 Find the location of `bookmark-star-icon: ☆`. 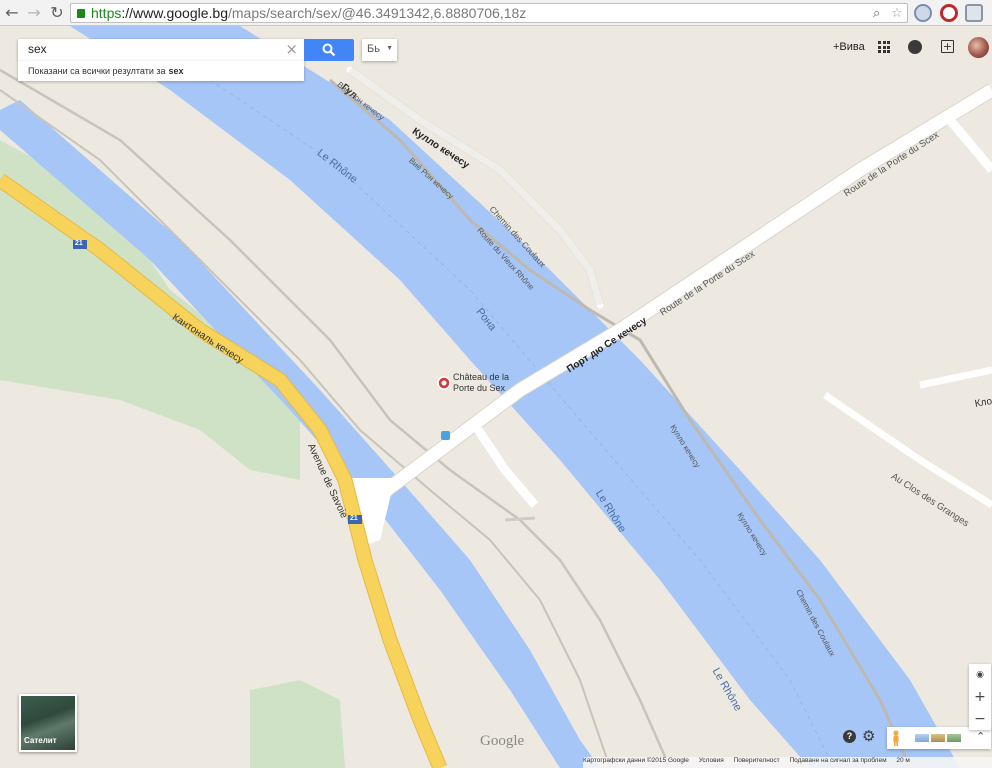

bookmark-star-icon: ☆ is located at coordinates (897, 13).